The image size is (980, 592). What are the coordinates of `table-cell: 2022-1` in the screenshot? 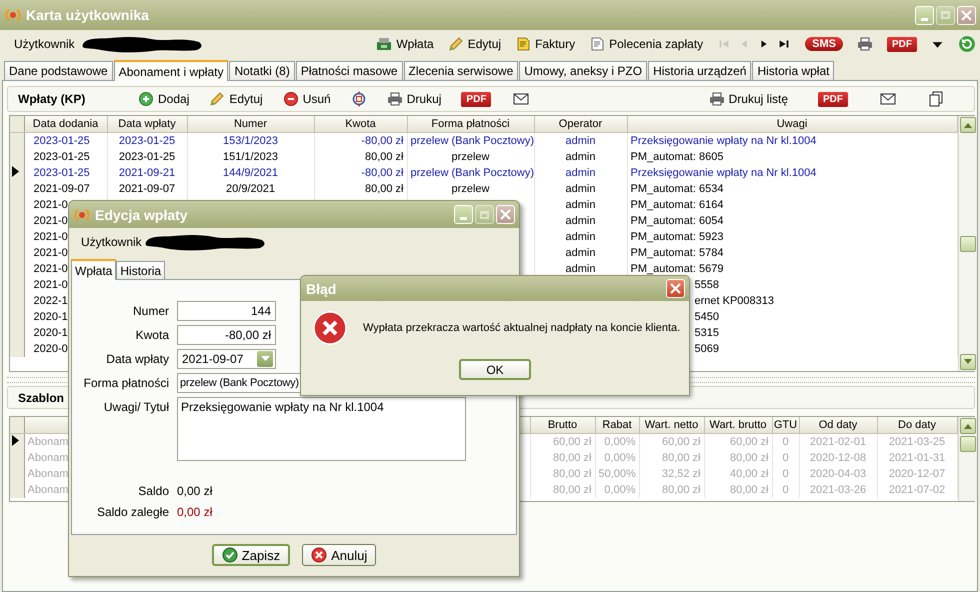 It's located at (51, 301).